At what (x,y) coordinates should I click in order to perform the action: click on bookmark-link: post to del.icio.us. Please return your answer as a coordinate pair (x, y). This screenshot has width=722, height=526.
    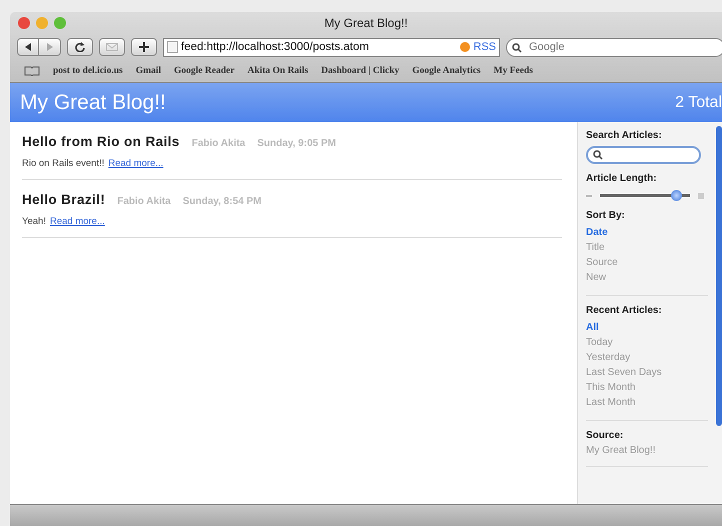
    Looking at the image, I should click on (88, 71).